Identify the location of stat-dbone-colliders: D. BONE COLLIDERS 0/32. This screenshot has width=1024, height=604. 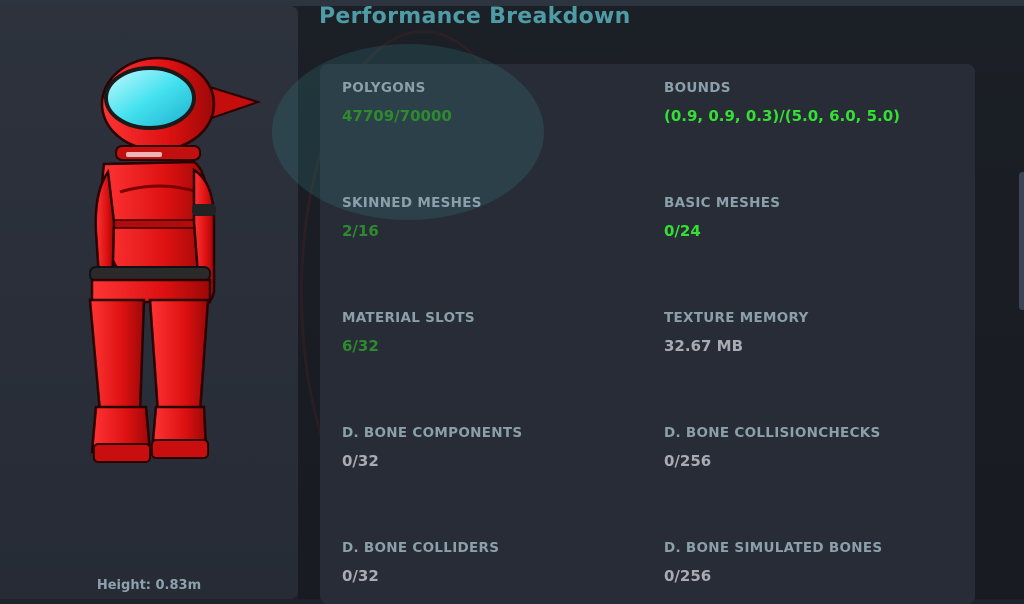
(420, 562).